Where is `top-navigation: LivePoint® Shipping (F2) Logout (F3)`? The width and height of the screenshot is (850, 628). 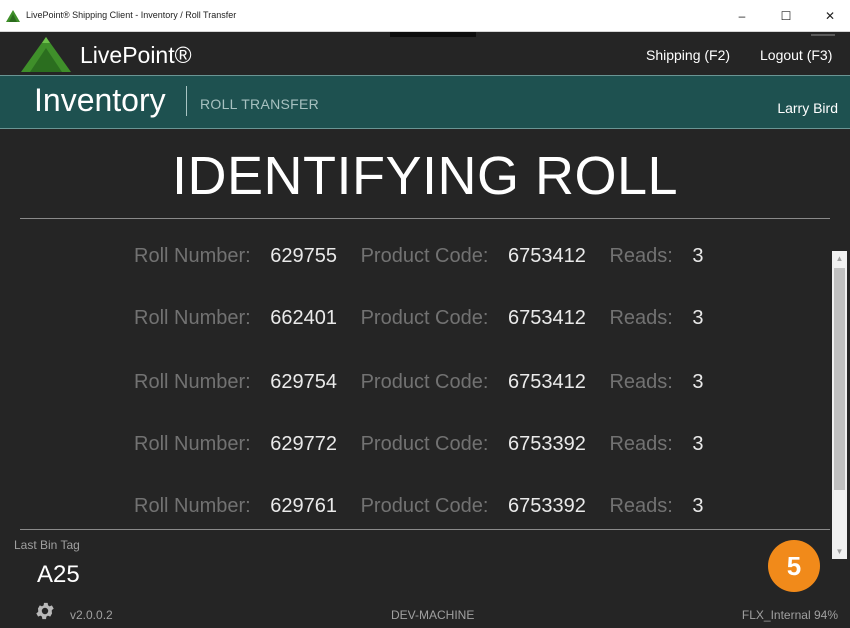
top-navigation: LivePoint® Shipping (F2) Logout (F3) is located at coordinates (425, 53).